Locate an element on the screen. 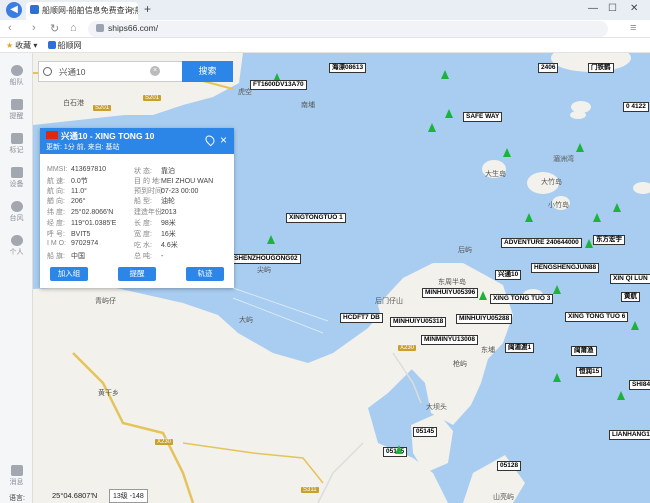 Image resolution: width=650 pixels, height=503 pixels. ship-label: SHI84 is located at coordinates (639, 385).